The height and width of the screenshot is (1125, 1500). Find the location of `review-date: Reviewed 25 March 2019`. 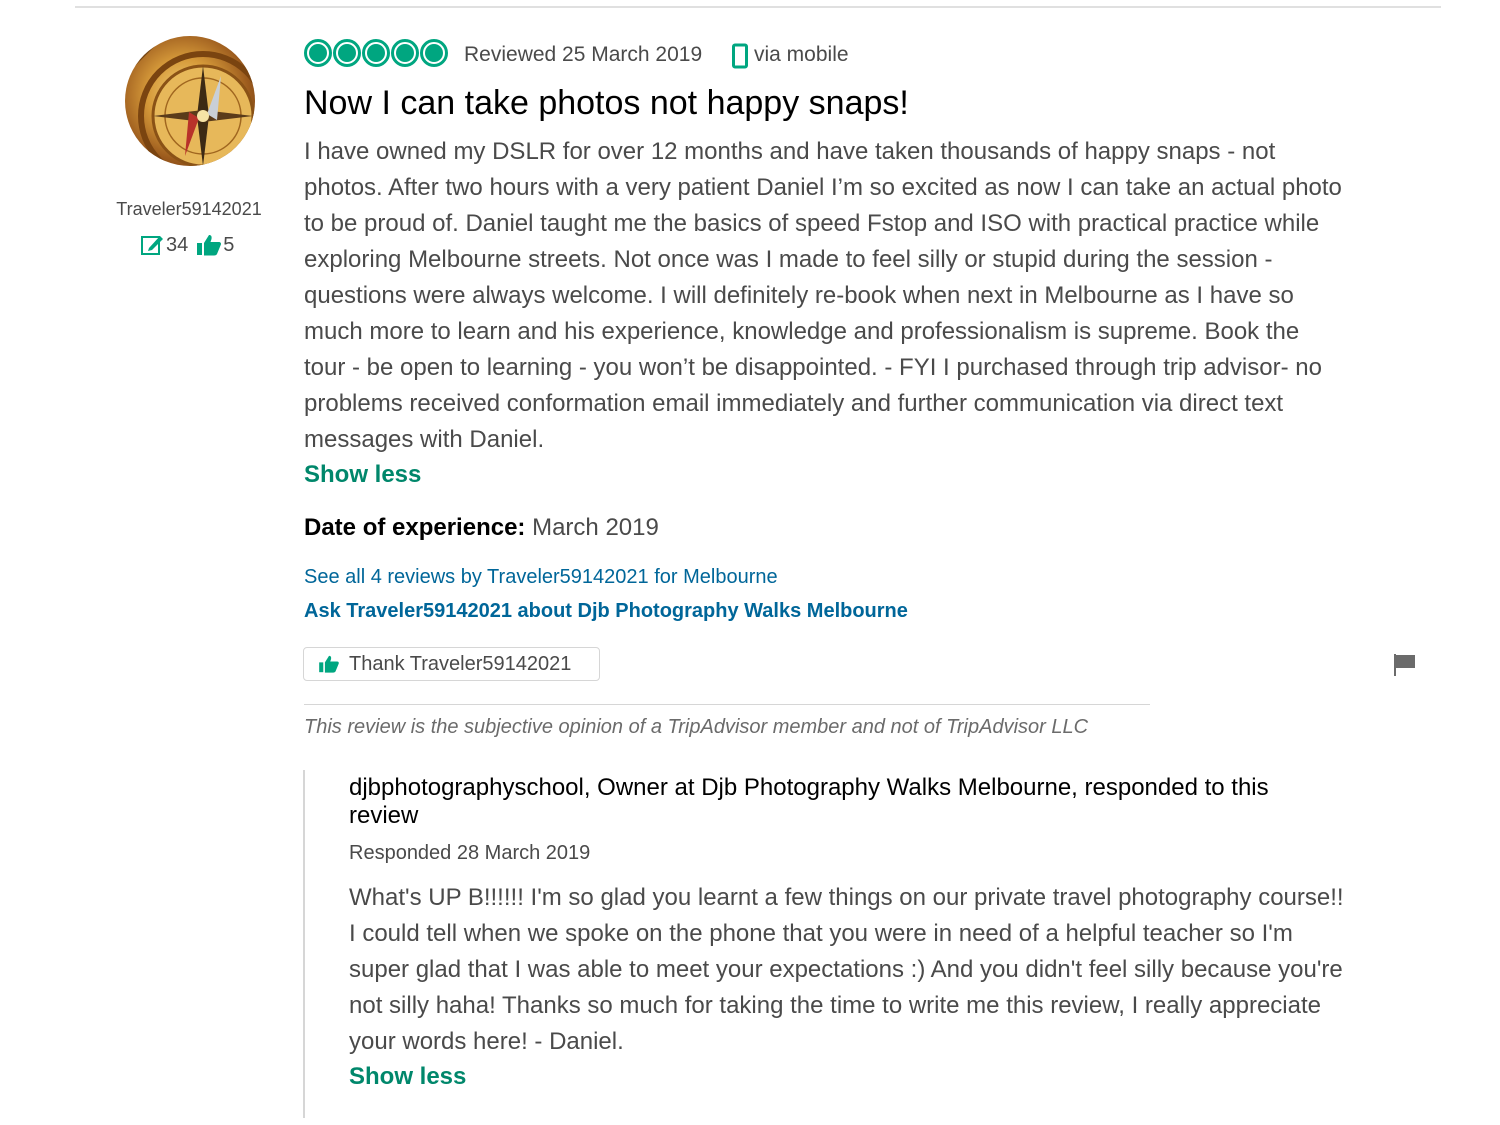

review-date: Reviewed 25 March 2019 is located at coordinates (583, 54).